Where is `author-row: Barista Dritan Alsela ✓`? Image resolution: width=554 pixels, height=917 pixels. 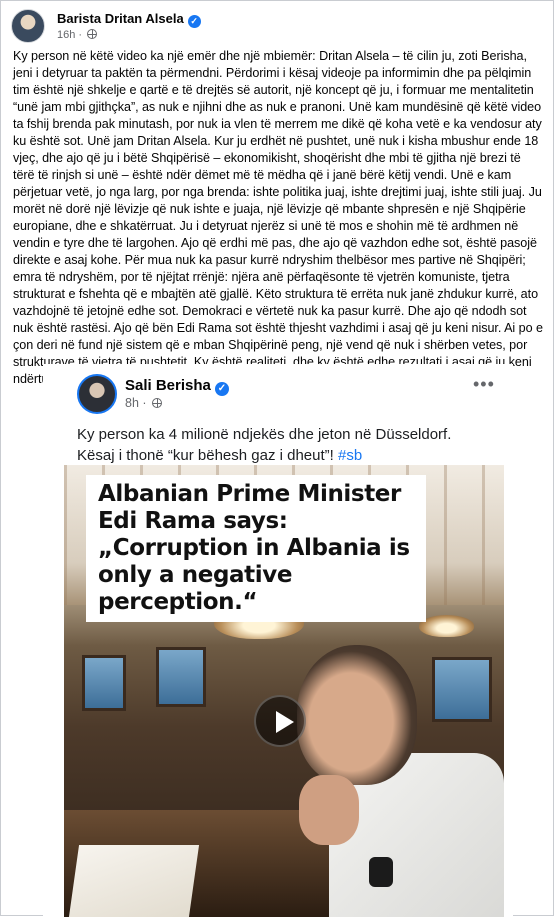 author-row: Barista Dritan Alsela ✓ is located at coordinates (129, 19).